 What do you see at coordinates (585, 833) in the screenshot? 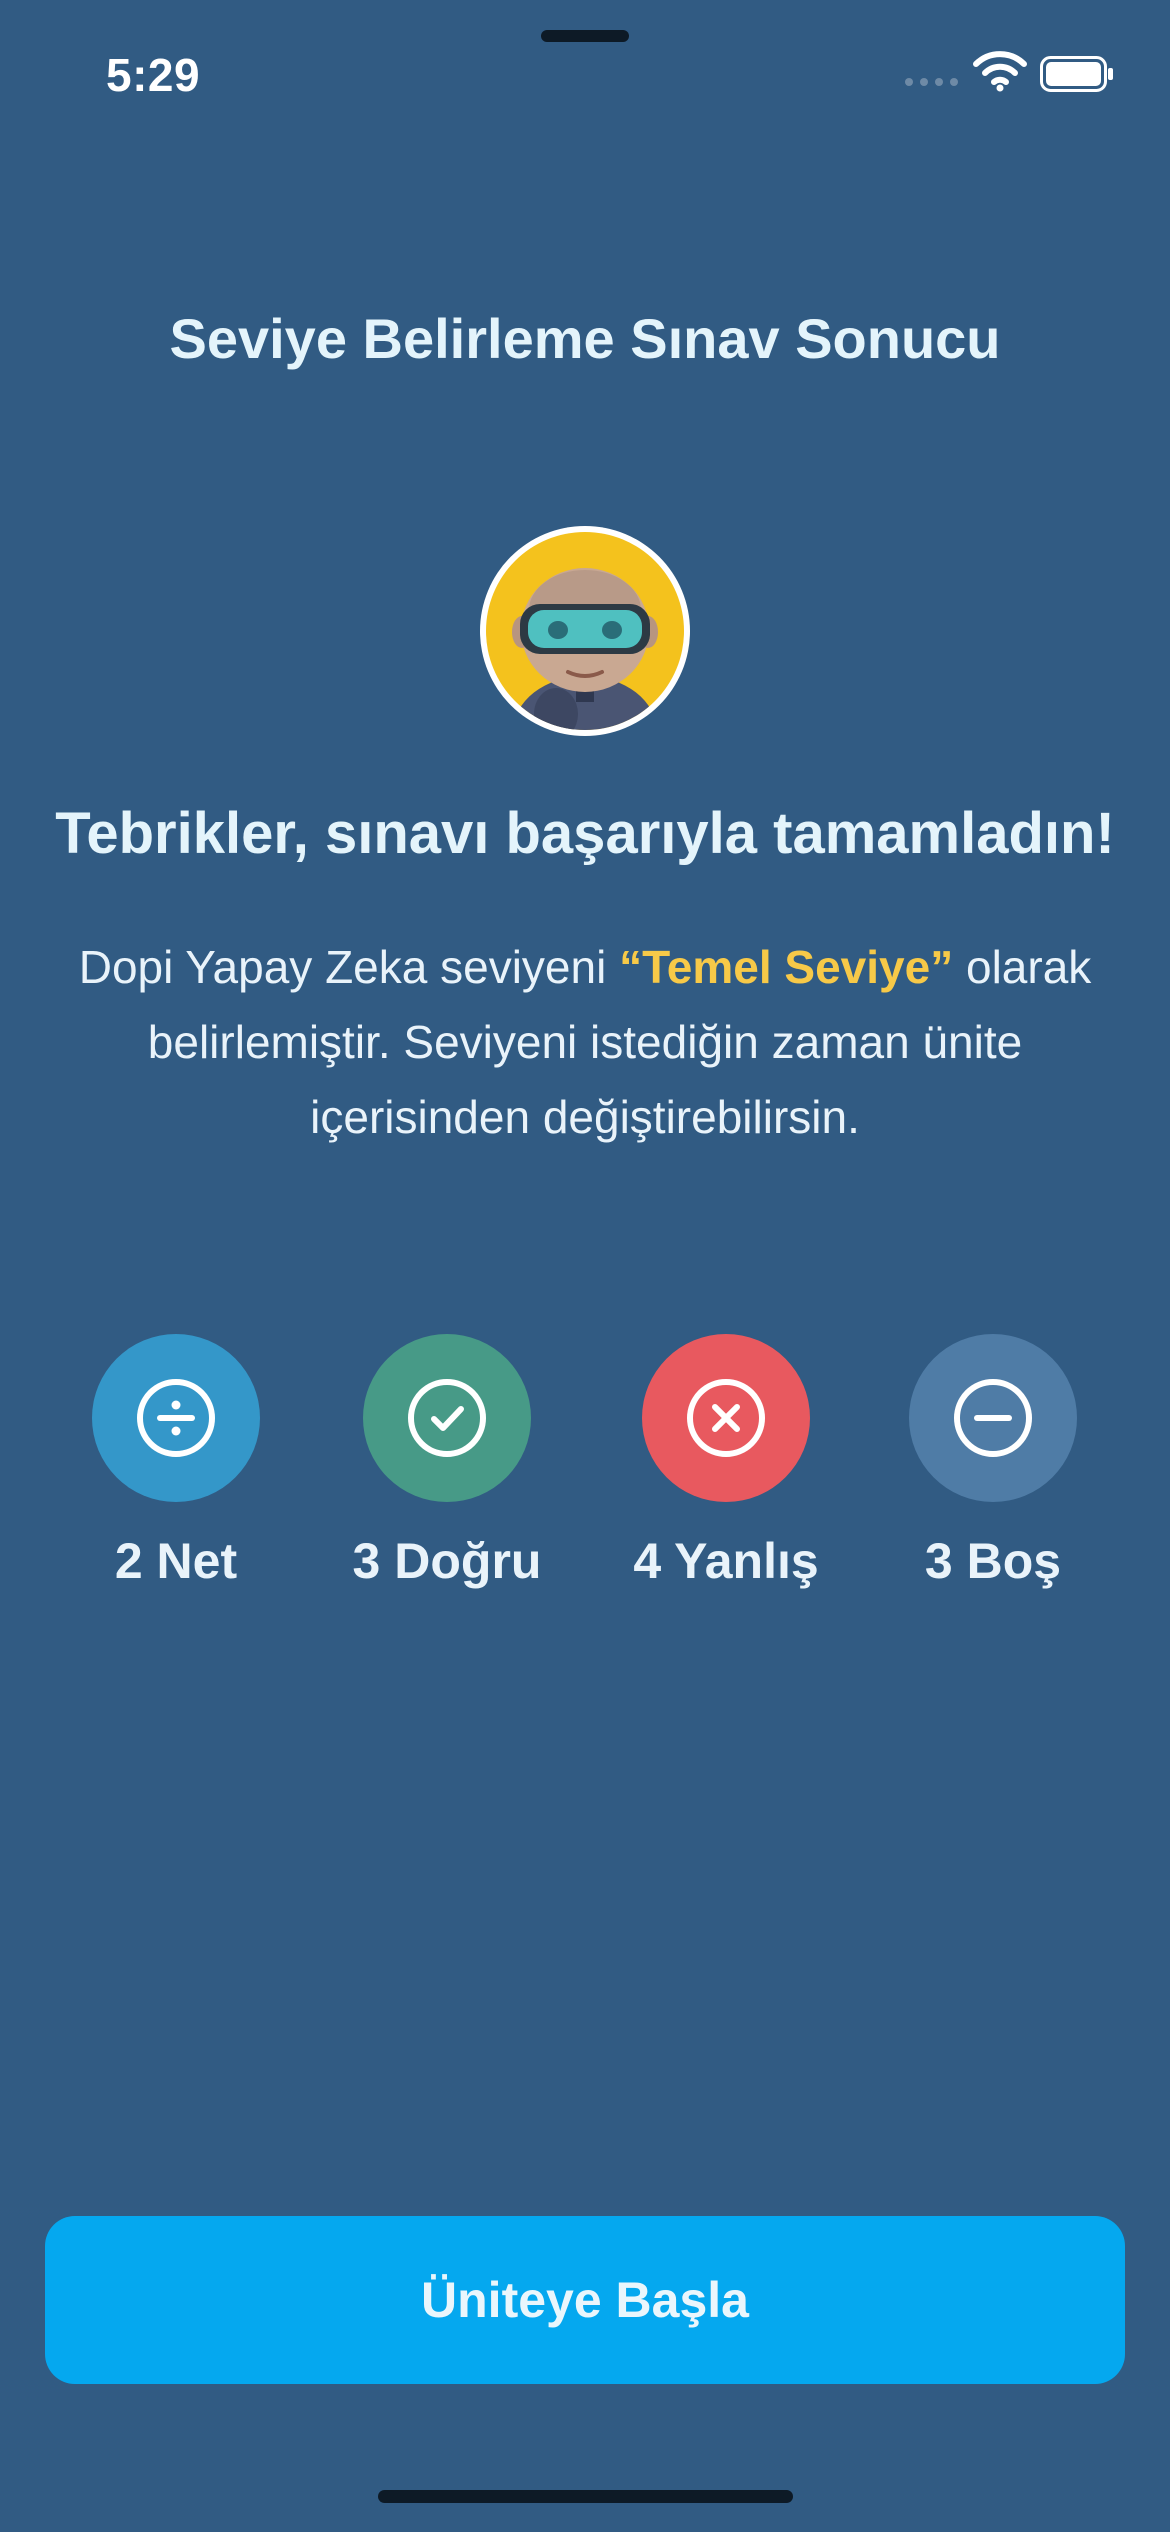
I see `congratulations-headline: Tebrikler, sınavı başarıyla tamamladın!` at bounding box center [585, 833].